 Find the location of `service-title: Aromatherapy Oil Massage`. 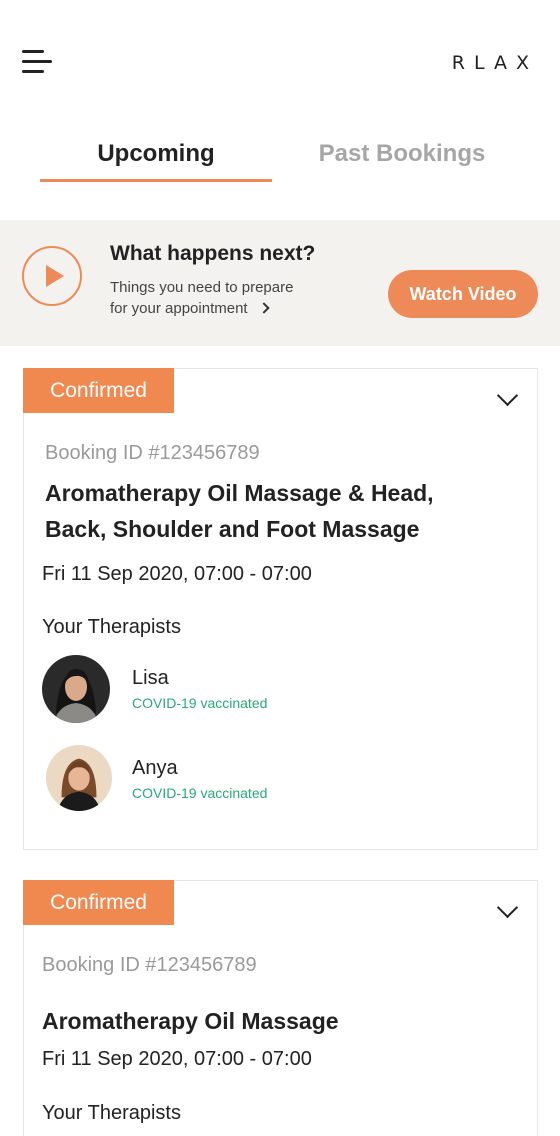

service-title: Aromatherapy Oil Massage is located at coordinates (190, 1021).